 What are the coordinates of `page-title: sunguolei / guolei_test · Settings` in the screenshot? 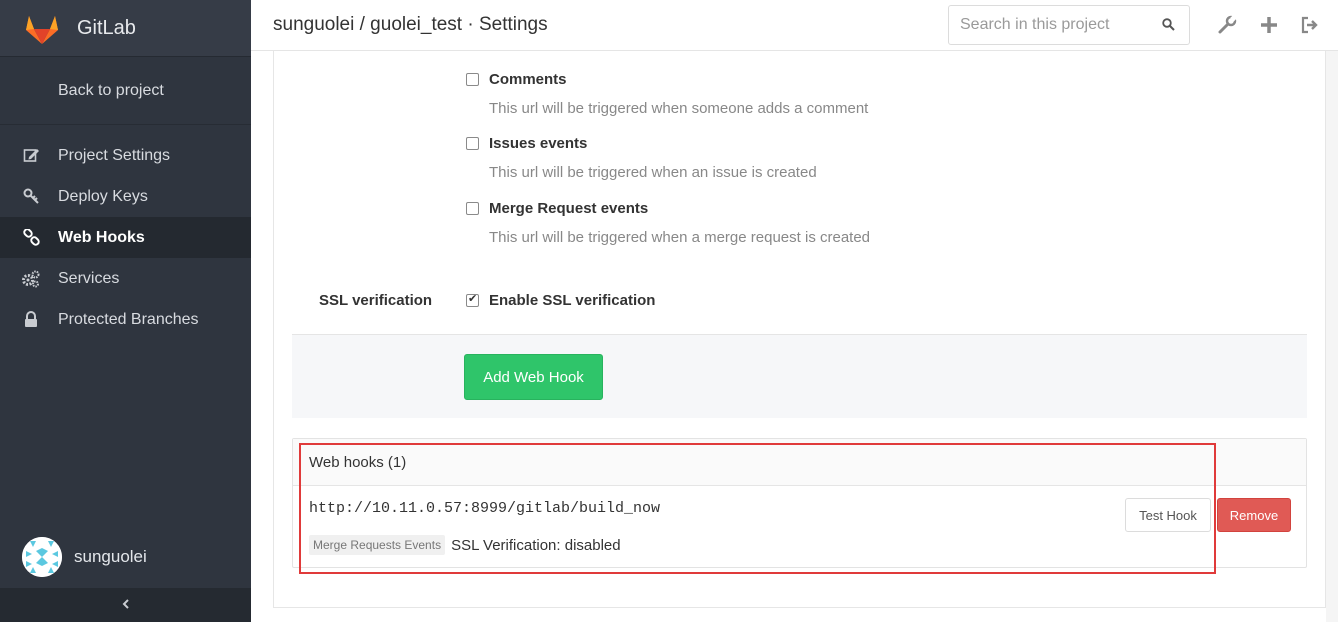 It's located at (410, 24).